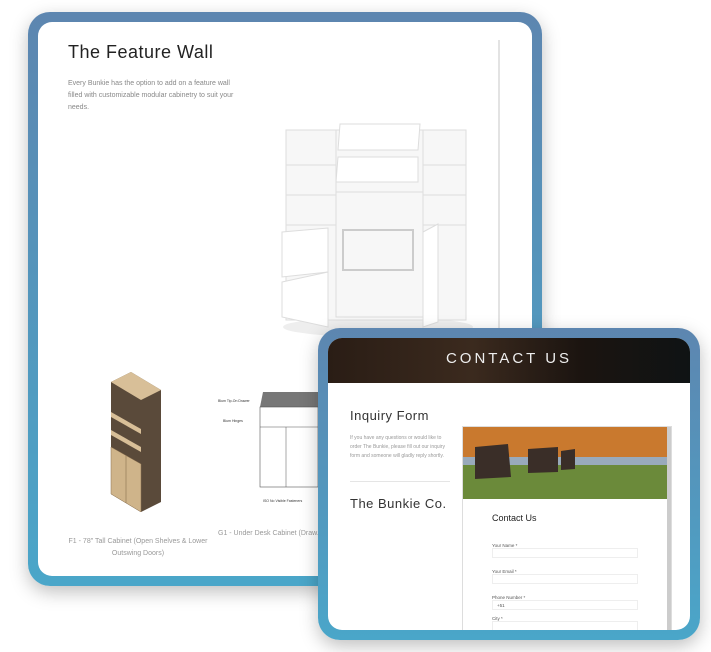  What do you see at coordinates (233, 421) in the screenshot?
I see `svg-text: Blum Hinges` at bounding box center [233, 421].